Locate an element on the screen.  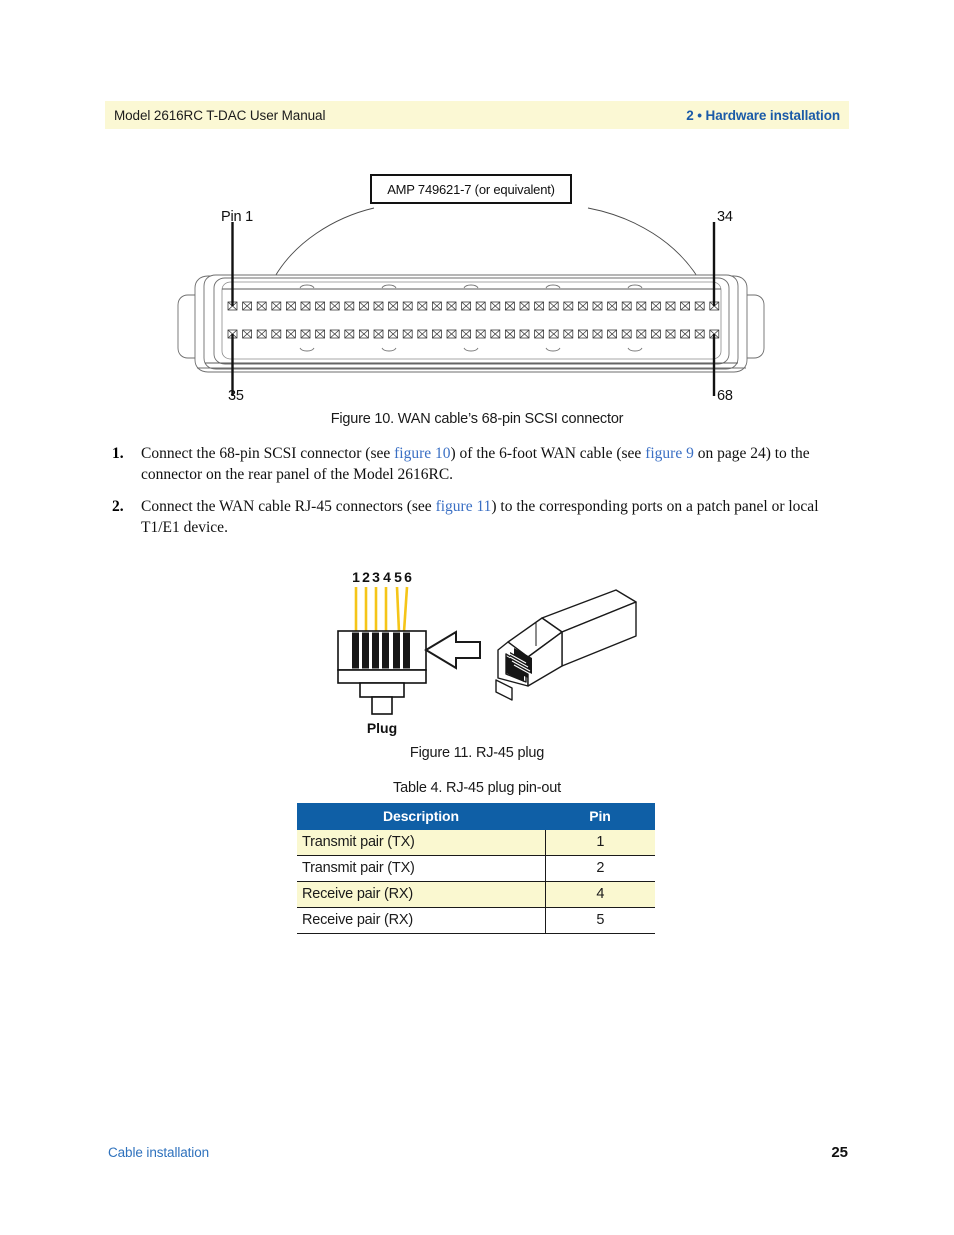
step-number: 2. is located at coordinates (118, 507).